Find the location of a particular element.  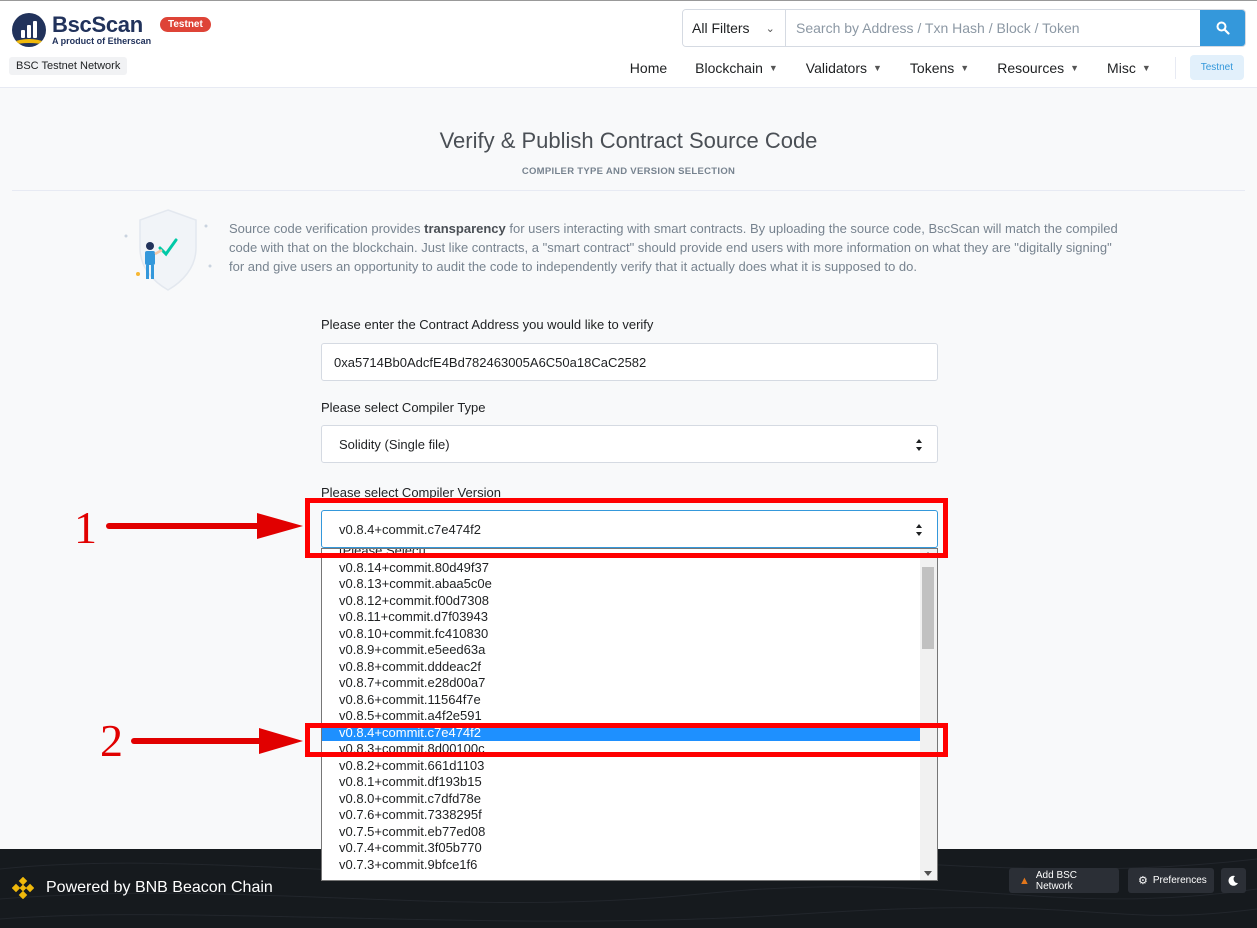

nav-tokens-label: Tokens is located at coordinates (932, 67).